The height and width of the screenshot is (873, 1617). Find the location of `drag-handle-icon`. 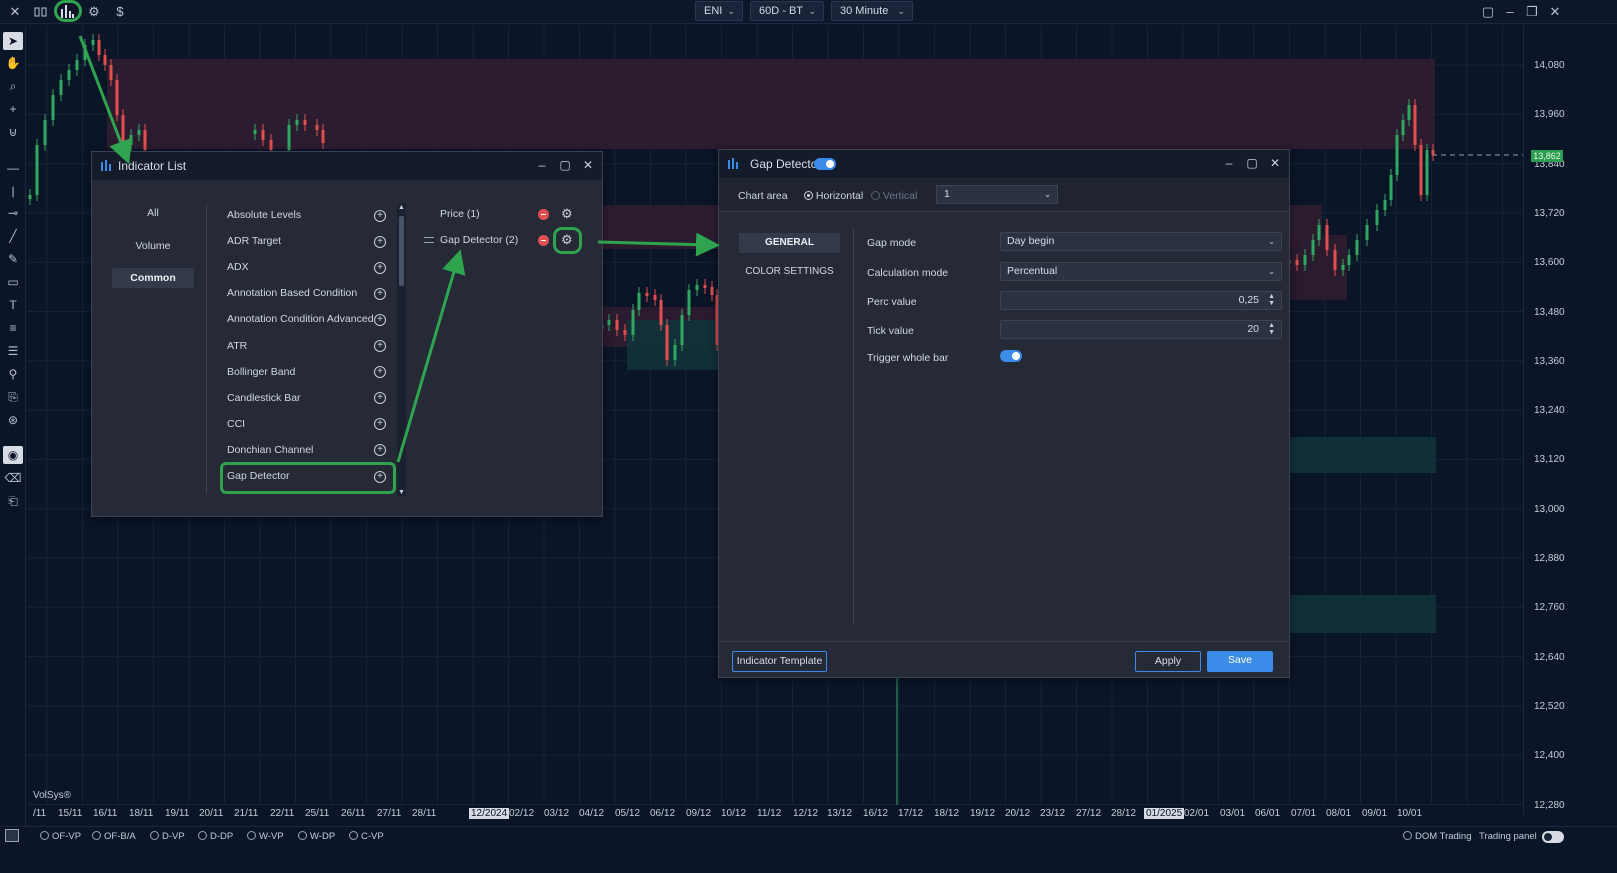

drag-handle-icon is located at coordinates (429, 240).